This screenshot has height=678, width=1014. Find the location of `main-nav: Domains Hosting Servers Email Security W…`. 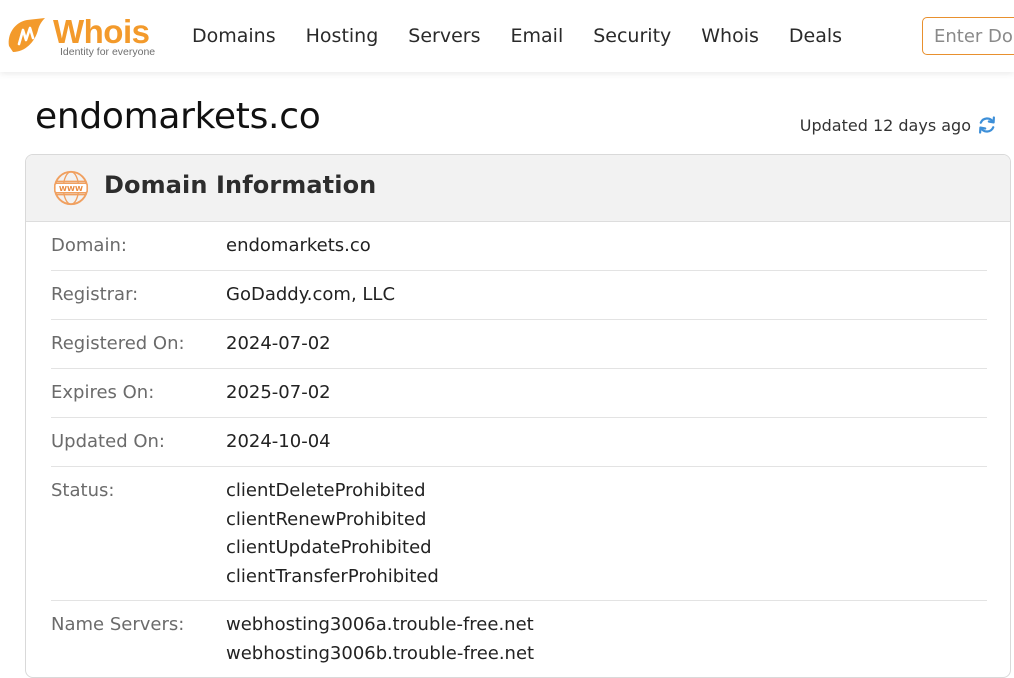

main-nav: Domains Hosting Servers Email Security W… is located at coordinates (517, 36).